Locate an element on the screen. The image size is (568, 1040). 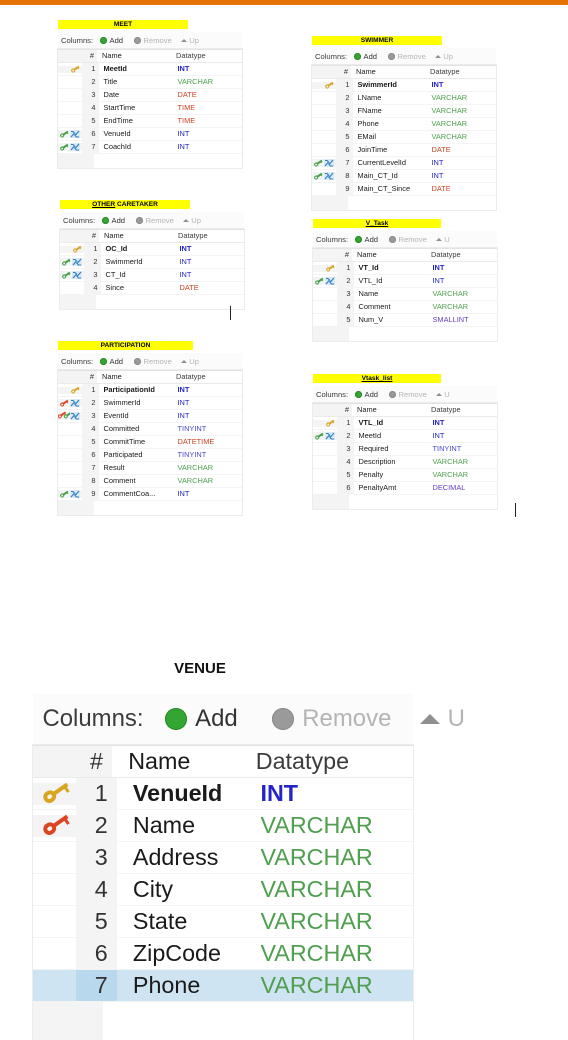
table-row: 6 Participated TINYINT is located at coordinates (150, 455).